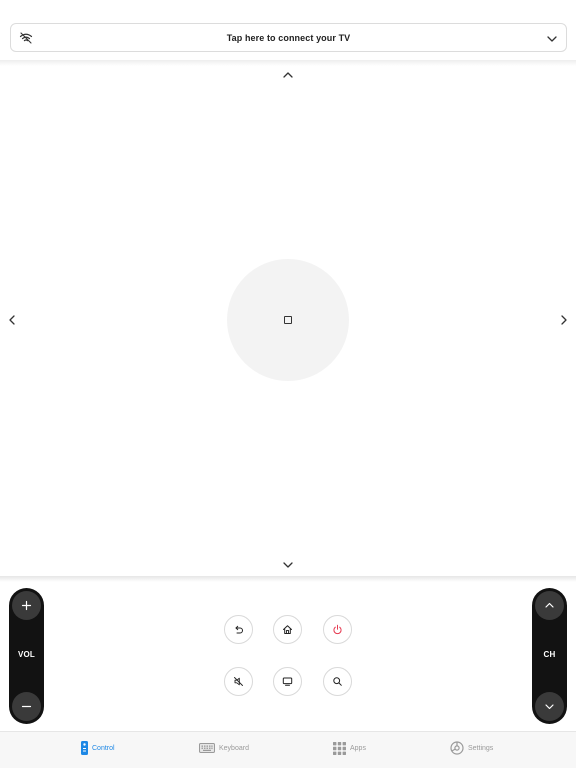  What do you see at coordinates (234, 748) in the screenshot?
I see `tab-keyboard-label: Keyboard` at bounding box center [234, 748].